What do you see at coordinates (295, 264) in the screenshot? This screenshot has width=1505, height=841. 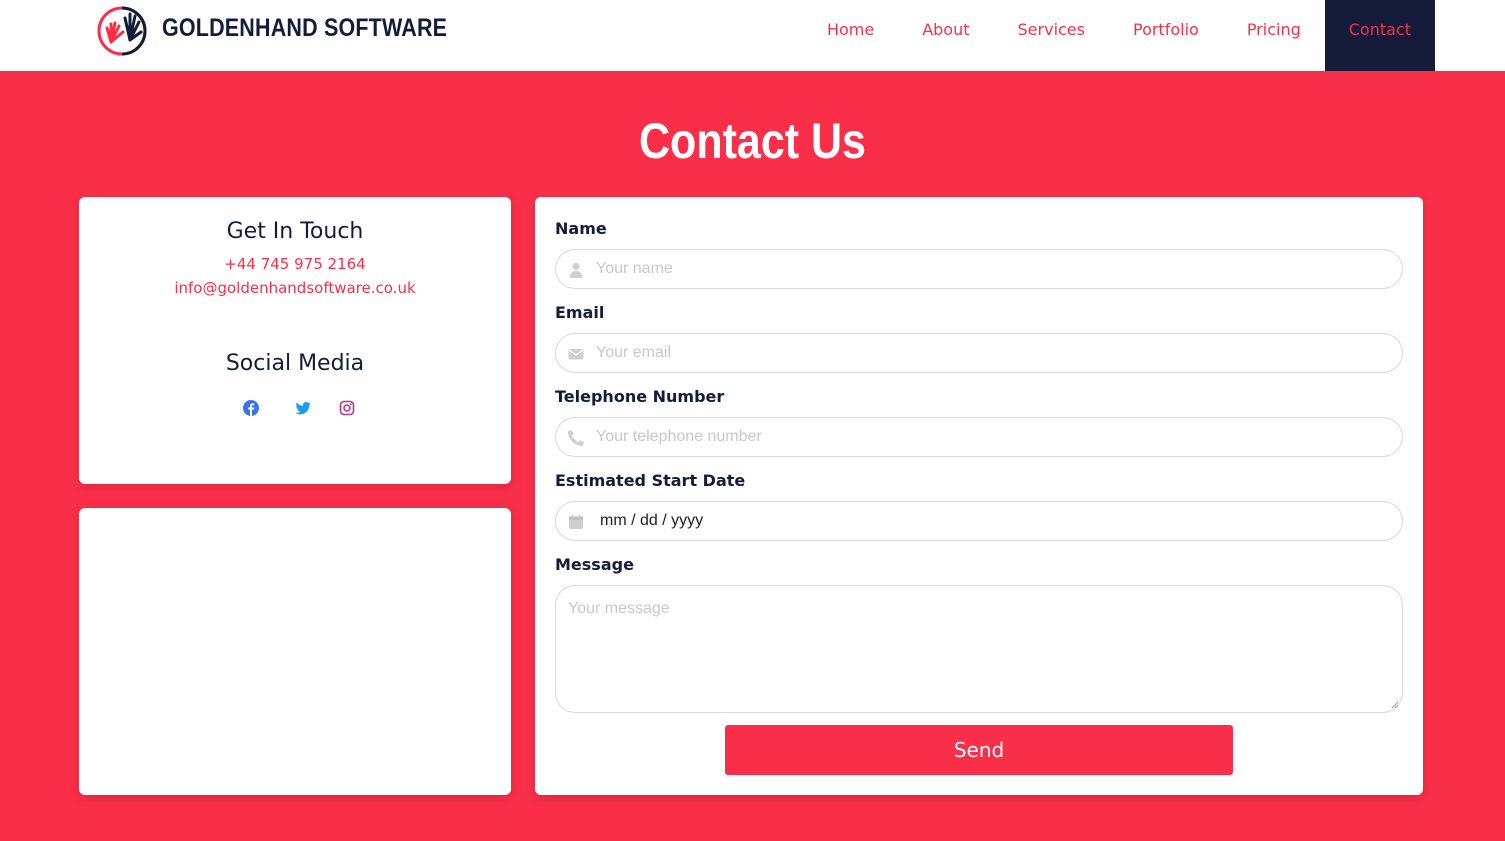 I see `phone-link: +44 745 975 2164` at bounding box center [295, 264].